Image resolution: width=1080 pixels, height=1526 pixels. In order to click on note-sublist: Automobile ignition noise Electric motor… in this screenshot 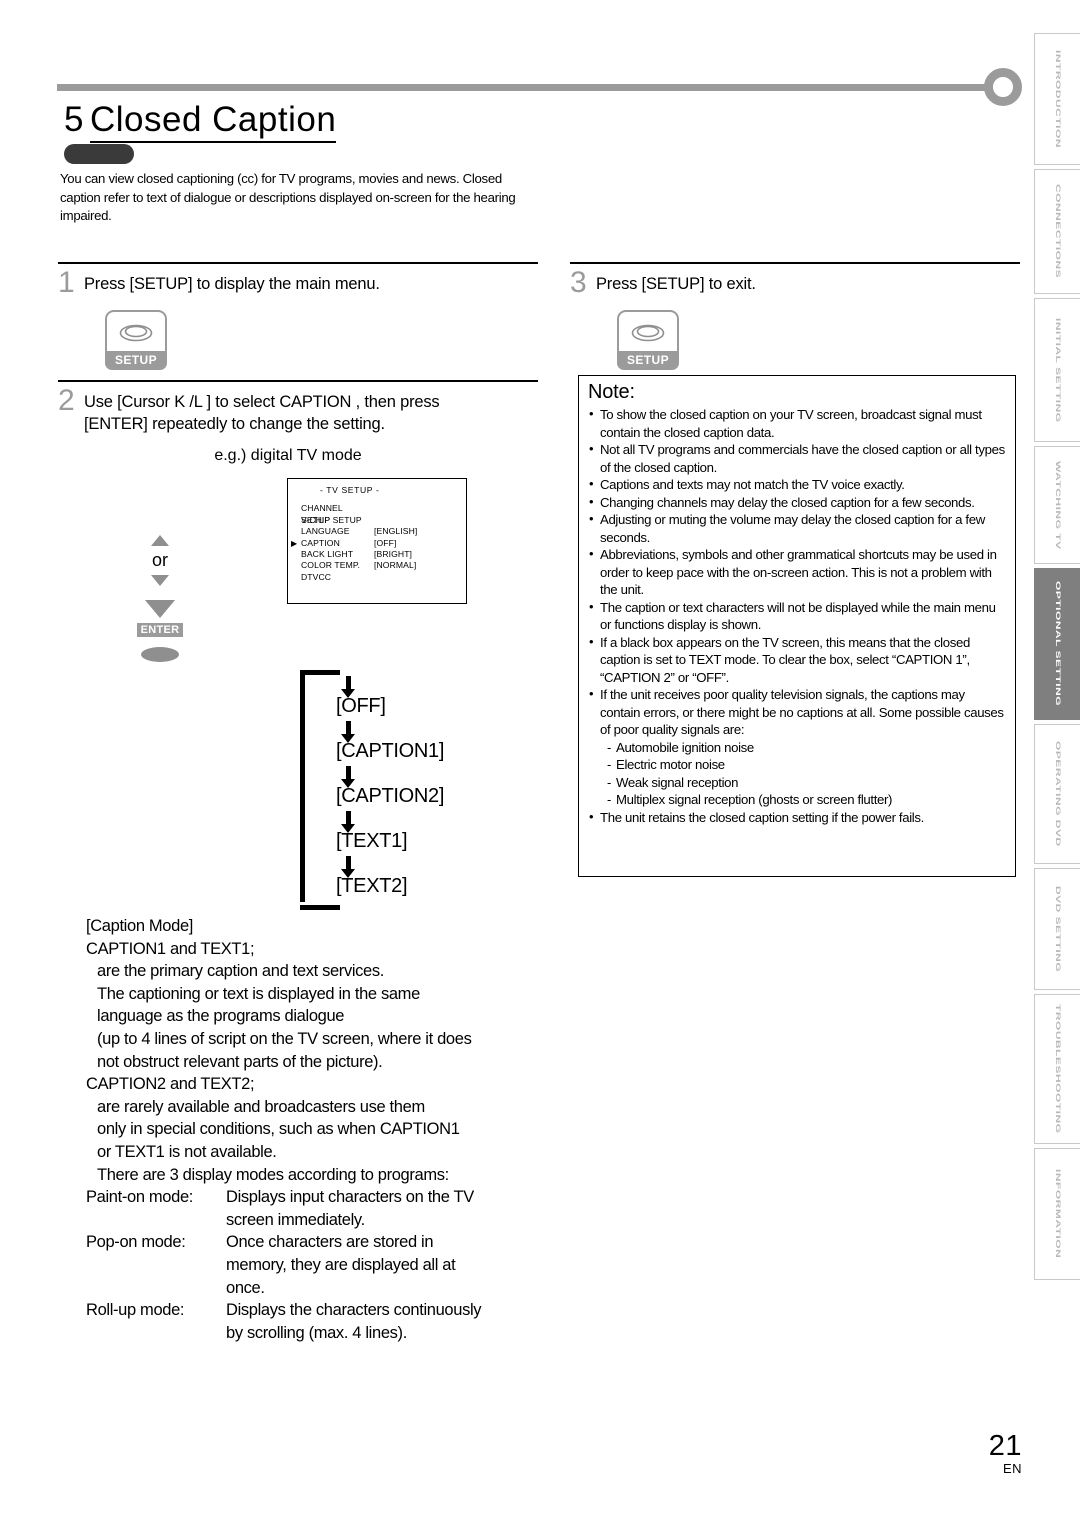, I will do `click(803, 774)`.